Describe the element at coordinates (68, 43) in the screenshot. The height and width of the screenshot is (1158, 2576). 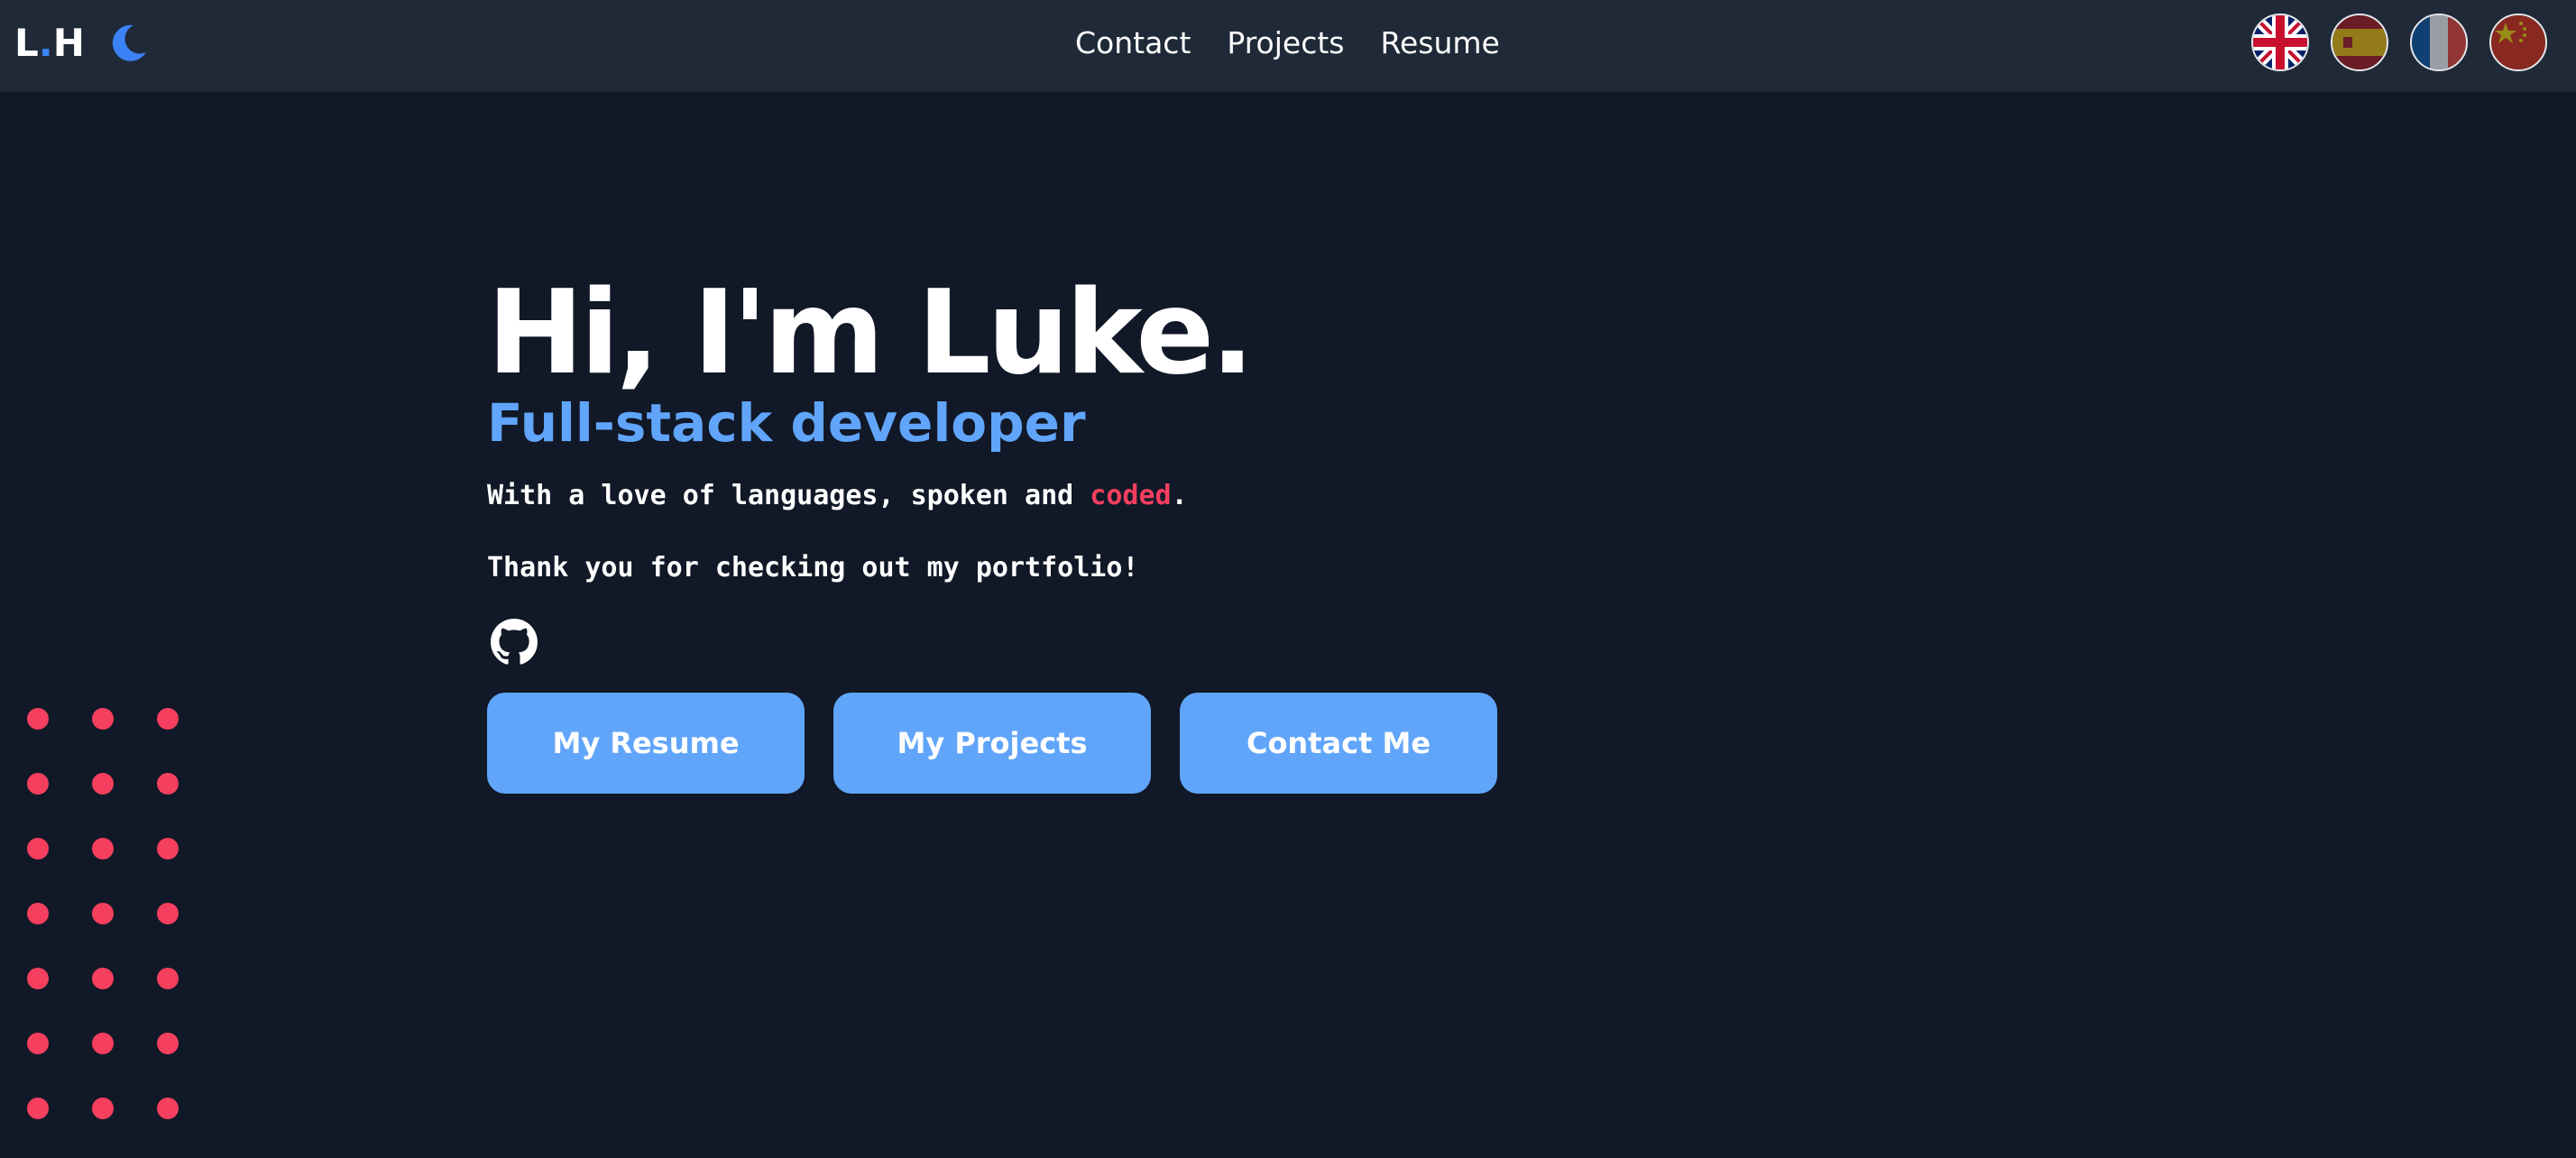
I see `logo-right: H` at that location.